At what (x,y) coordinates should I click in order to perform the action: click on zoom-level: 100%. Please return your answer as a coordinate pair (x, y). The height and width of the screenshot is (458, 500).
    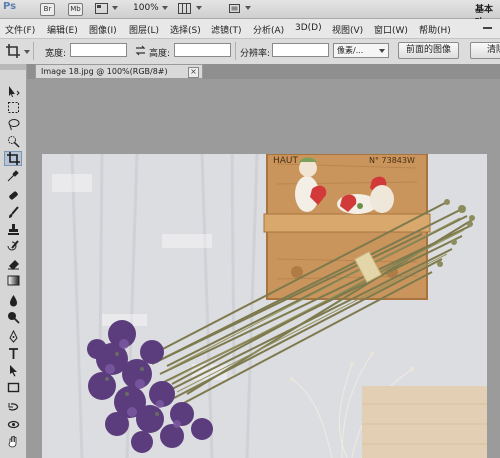
    Looking at the image, I should click on (146, 8).